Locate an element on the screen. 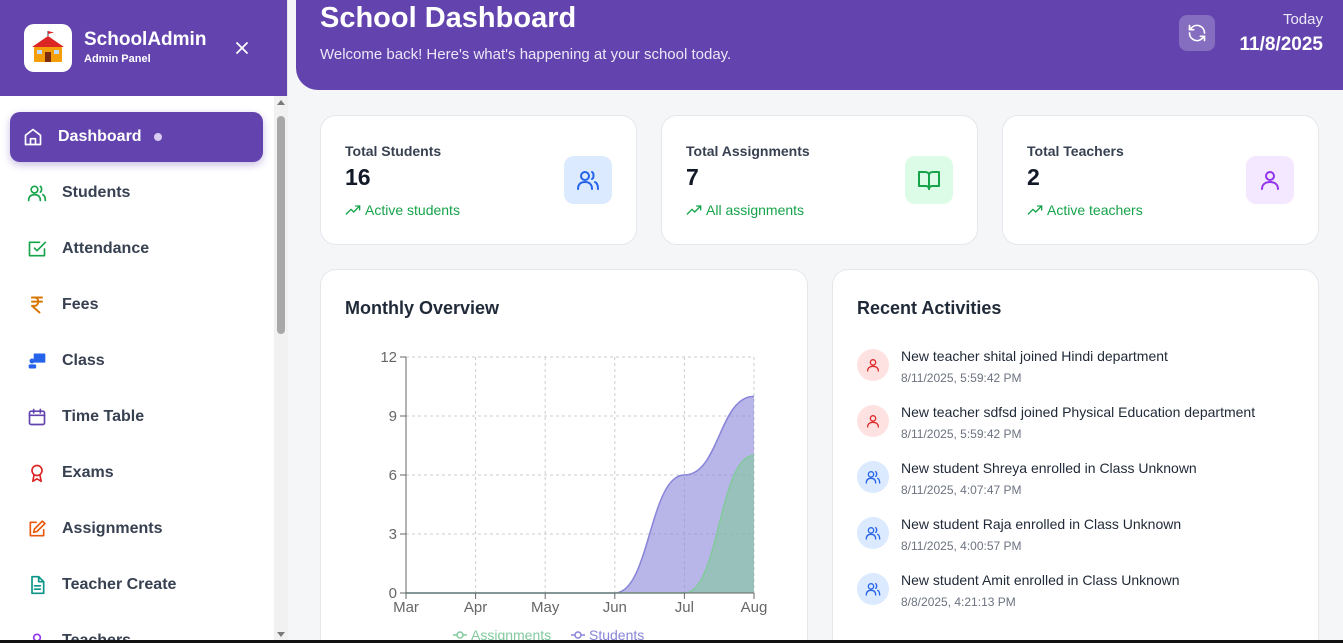  activity-time: 8/11/2025, 4:00:57 PM is located at coordinates (961, 546).